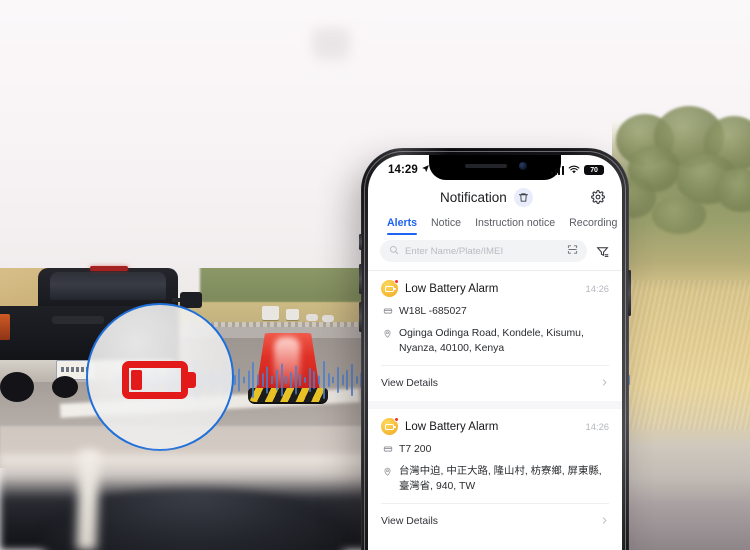  I want to click on cellular-signal-icon, so click(557, 170).